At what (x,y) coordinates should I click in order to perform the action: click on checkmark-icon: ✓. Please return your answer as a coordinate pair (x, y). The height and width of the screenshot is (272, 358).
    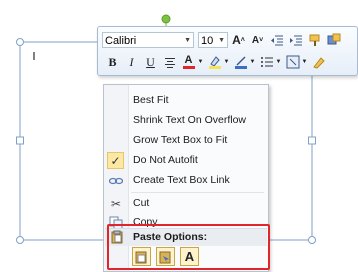
    Looking at the image, I should click on (115, 160).